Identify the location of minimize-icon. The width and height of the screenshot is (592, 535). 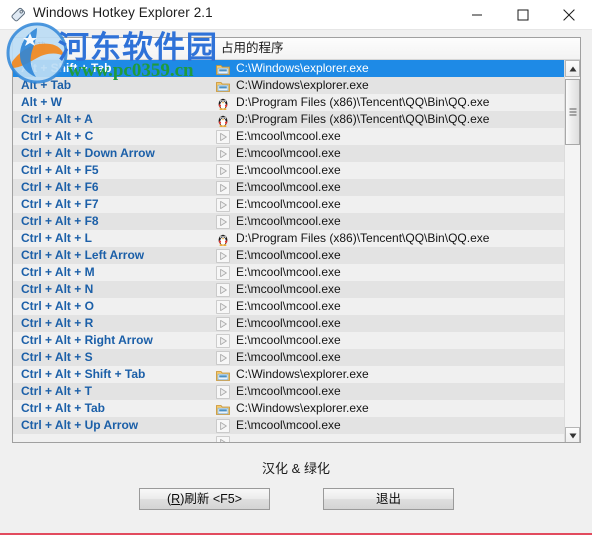
(477, 14).